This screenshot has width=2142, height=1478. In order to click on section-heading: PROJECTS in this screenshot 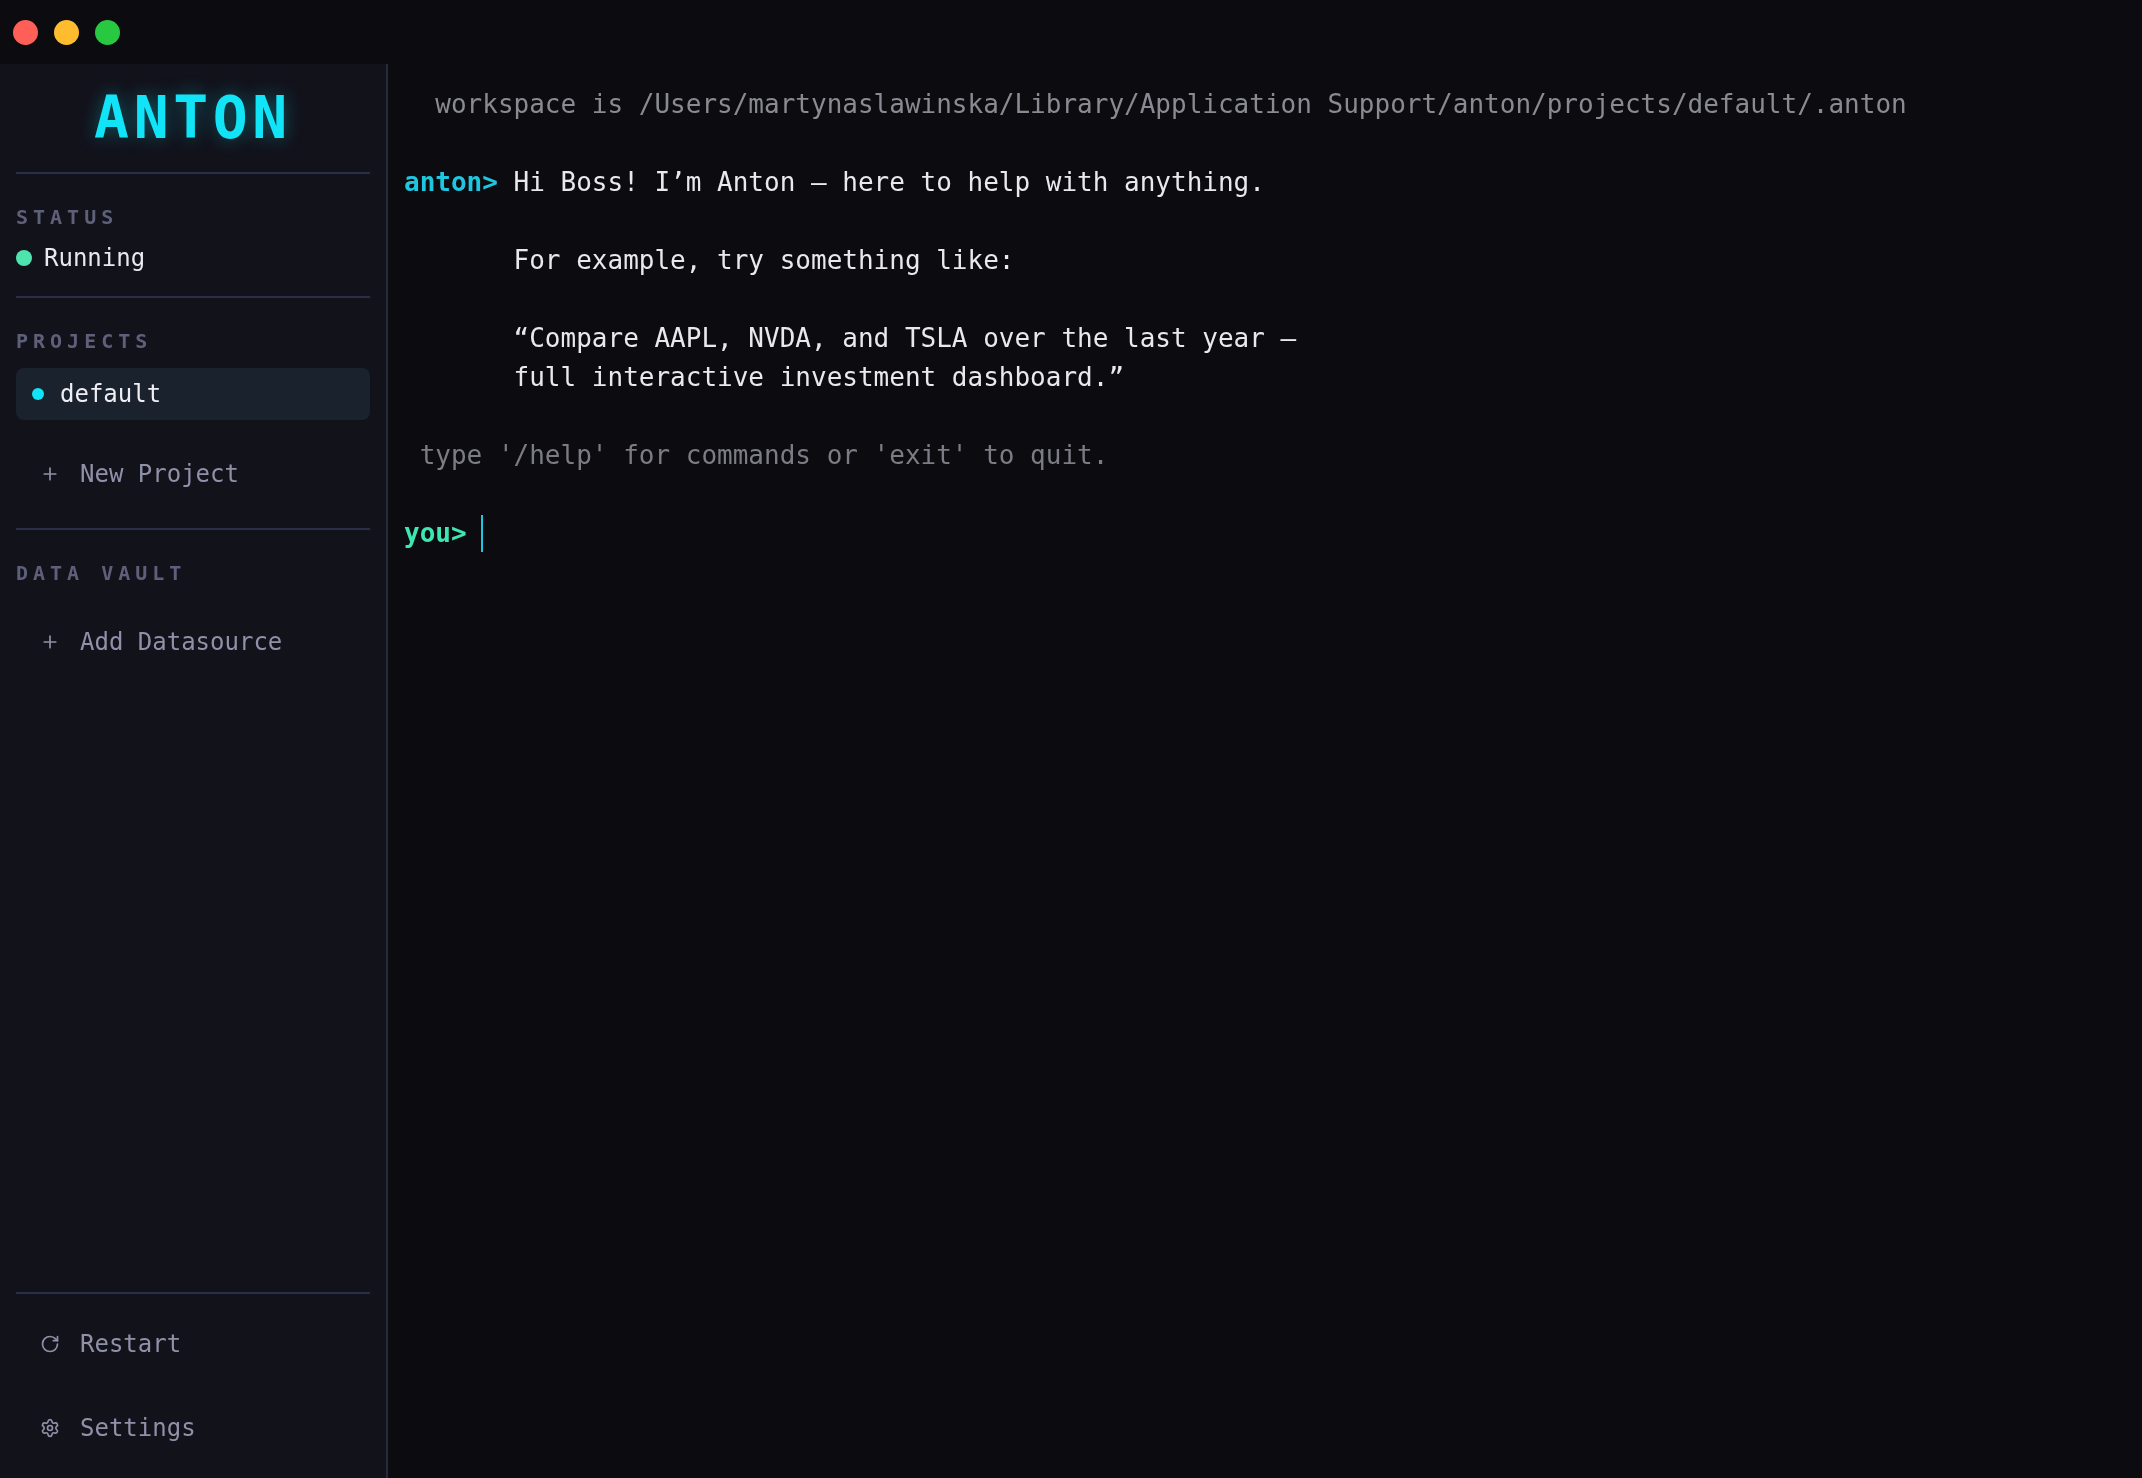, I will do `click(85, 341)`.